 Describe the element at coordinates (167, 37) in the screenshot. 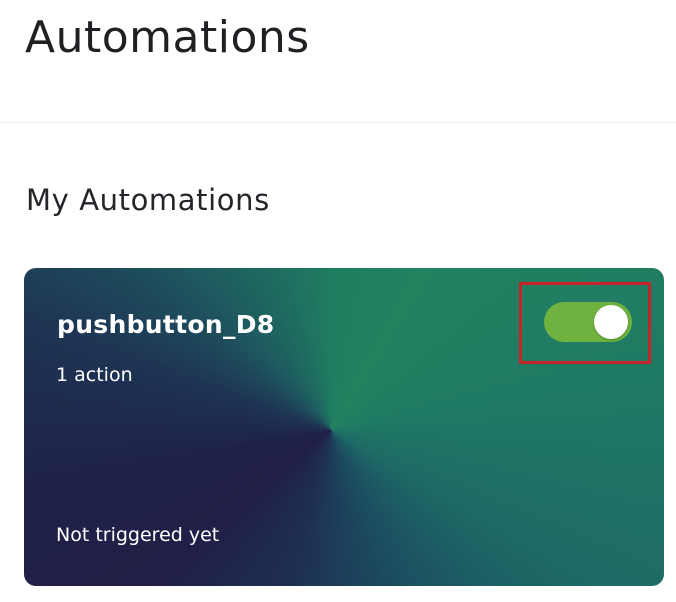

I see `page-title: Automations` at that location.